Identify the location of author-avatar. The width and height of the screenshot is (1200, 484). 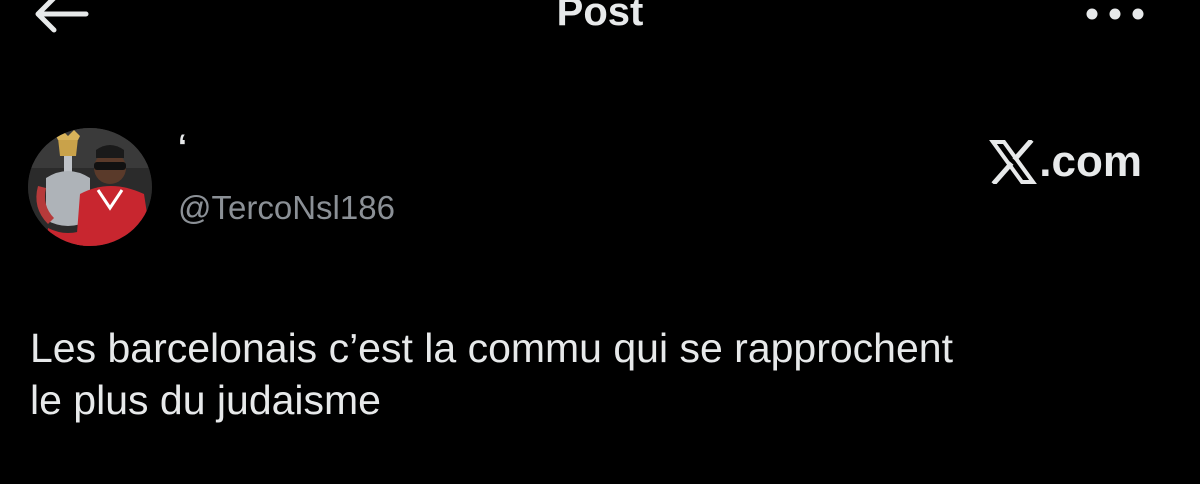
(90, 187).